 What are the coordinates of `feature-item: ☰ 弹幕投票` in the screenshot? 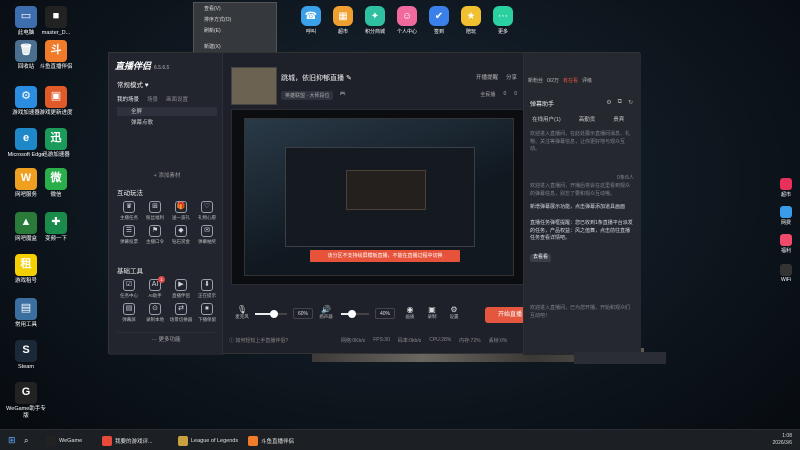 It's located at (129, 235).